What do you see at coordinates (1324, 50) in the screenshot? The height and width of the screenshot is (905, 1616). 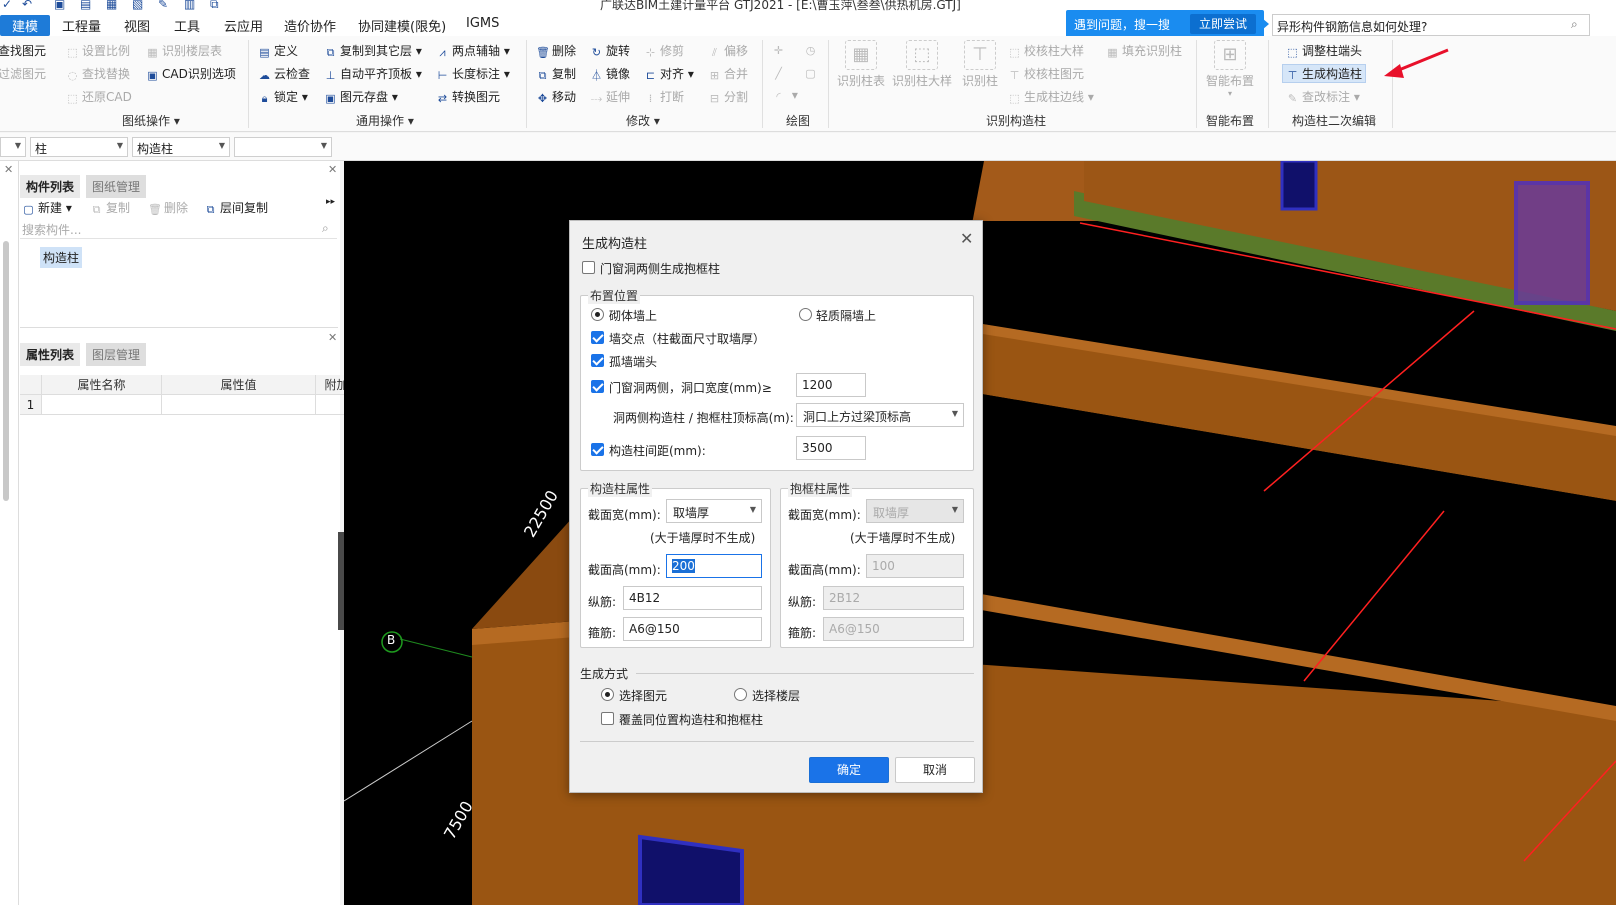 I see `adjust-column-end-button: ⬚ 调整柱端头` at bounding box center [1324, 50].